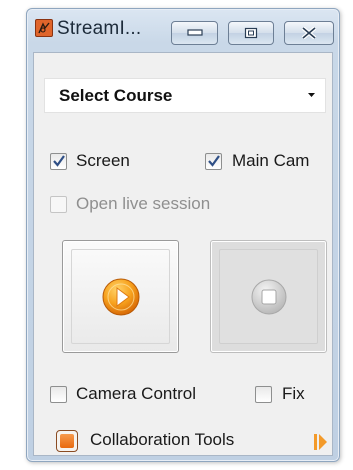 The image size is (353, 470). What do you see at coordinates (263, 394) in the screenshot?
I see `fix-checkbox` at bounding box center [263, 394].